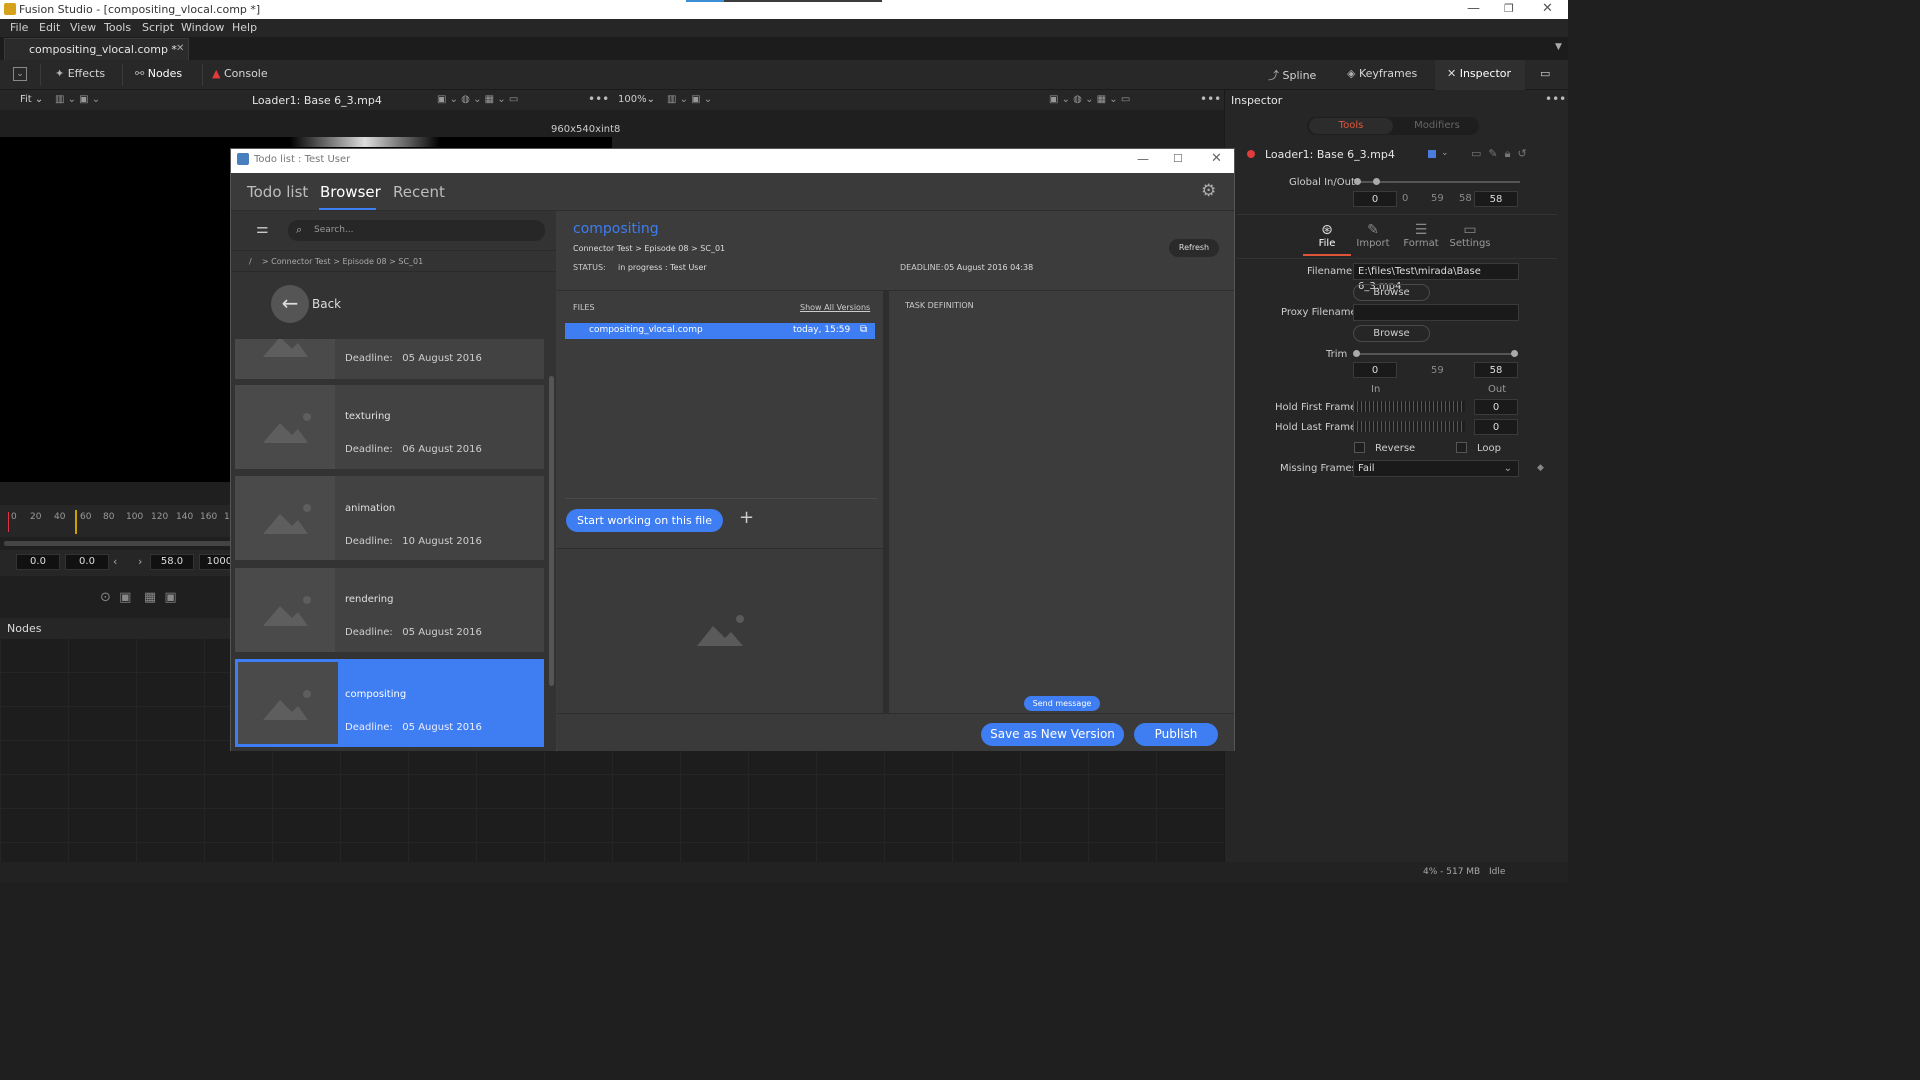  I want to click on menu-help: Help, so click(244, 27).